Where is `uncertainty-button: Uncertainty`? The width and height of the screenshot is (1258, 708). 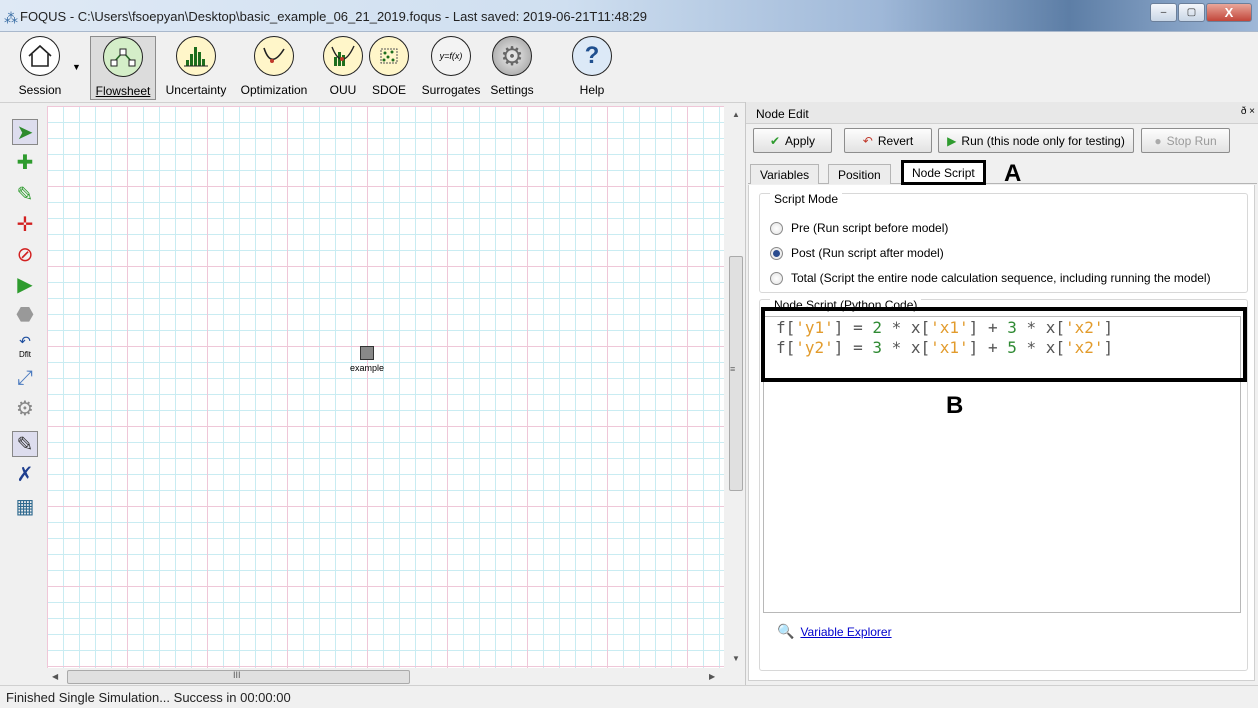
uncertainty-button: Uncertainty is located at coordinates (196, 68).